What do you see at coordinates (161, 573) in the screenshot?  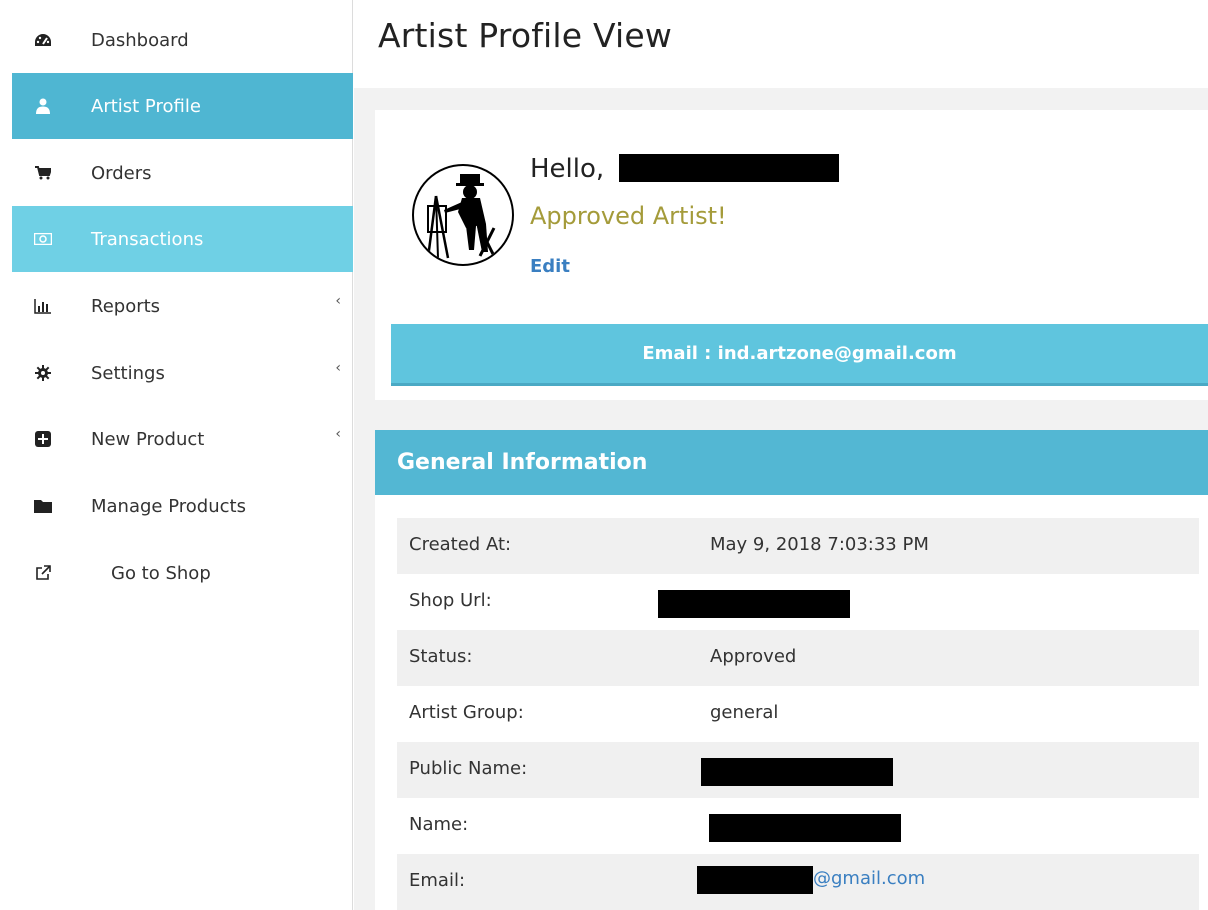 I see `sidebar-item-label: Go to Shop` at bounding box center [161, 573].